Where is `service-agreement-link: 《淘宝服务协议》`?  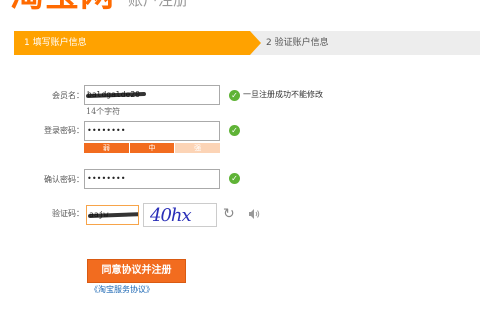 service-agreement-link: 《淘宝服务协议》 is located at coordinates (122, 290).